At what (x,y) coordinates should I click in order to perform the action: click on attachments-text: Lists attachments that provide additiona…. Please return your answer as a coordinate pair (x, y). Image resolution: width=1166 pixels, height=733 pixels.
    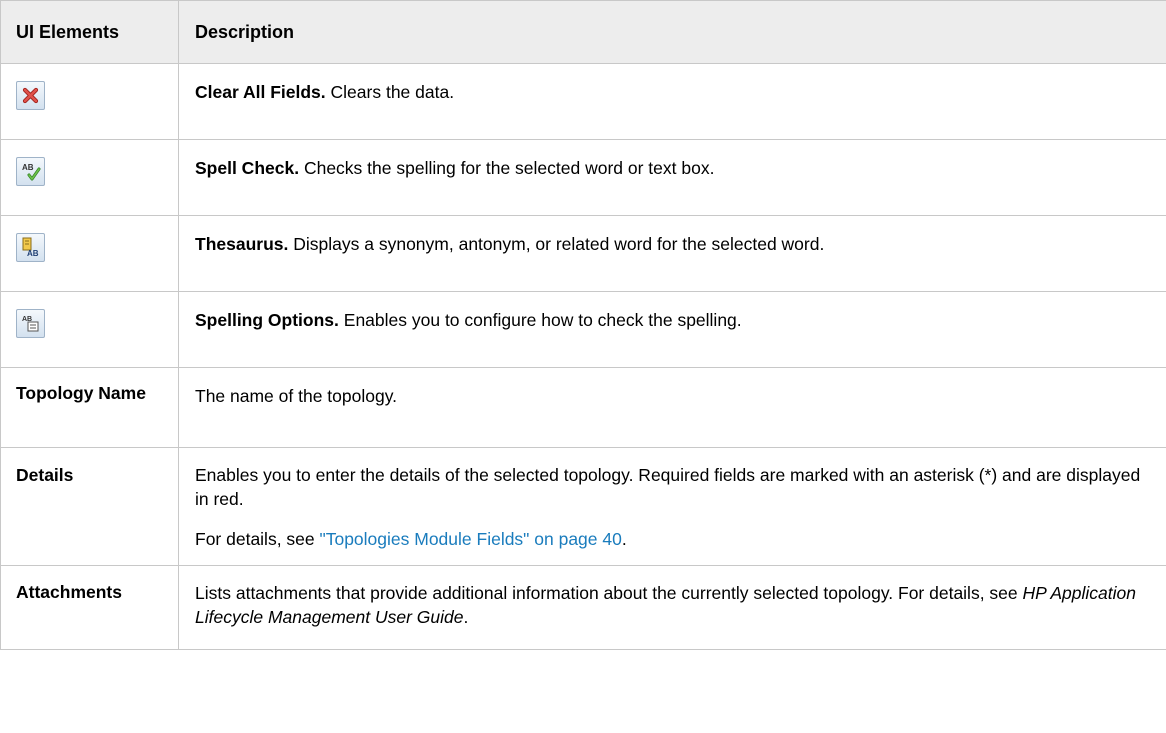
    Looking at the image, I should click on (609, 593).